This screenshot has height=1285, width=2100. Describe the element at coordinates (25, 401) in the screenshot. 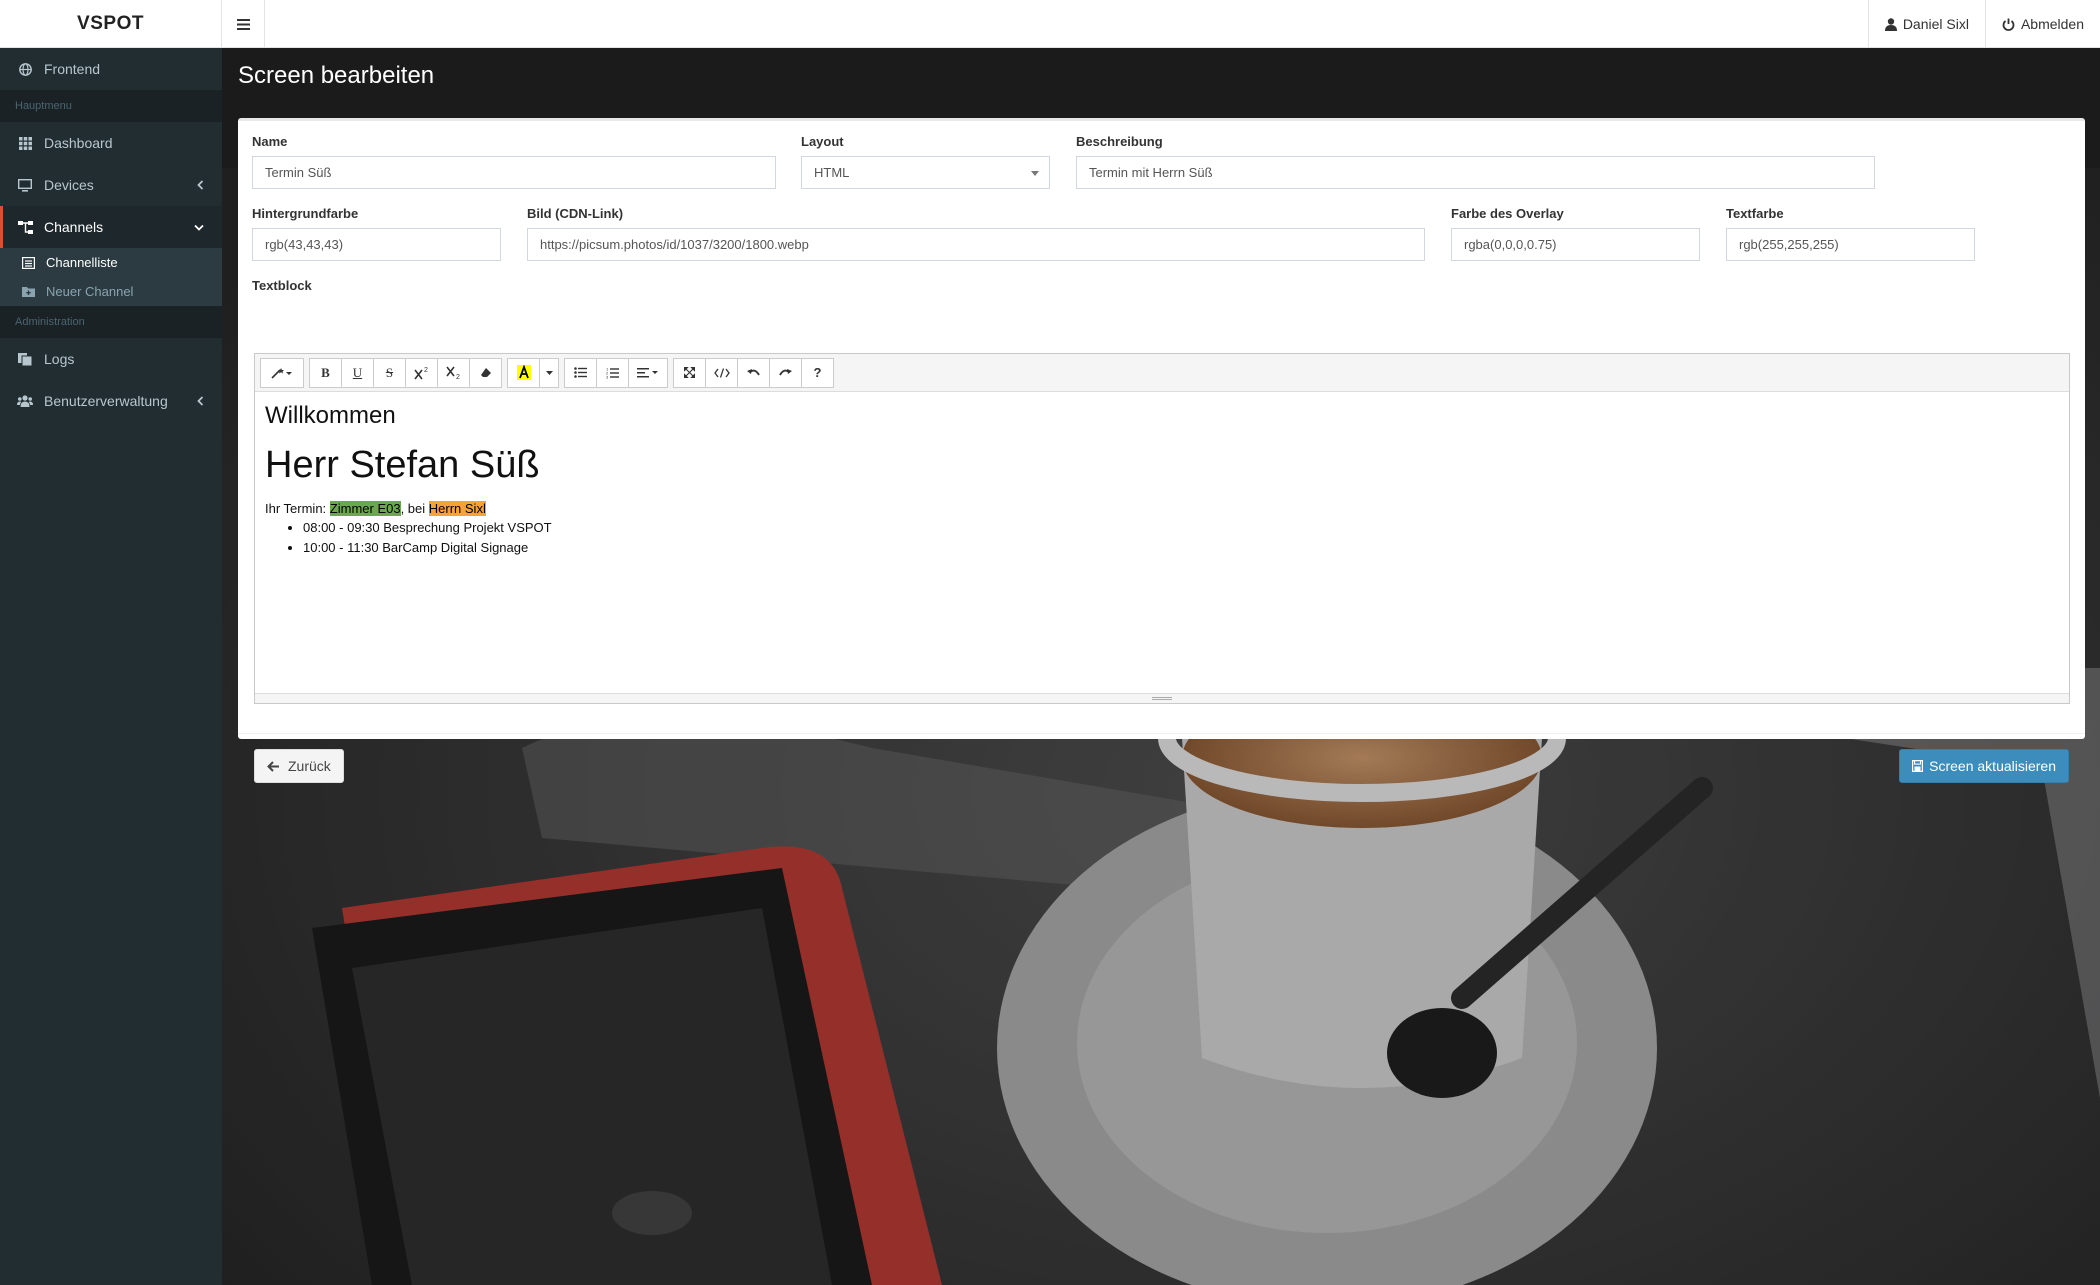

I see `users-icon` at that location.